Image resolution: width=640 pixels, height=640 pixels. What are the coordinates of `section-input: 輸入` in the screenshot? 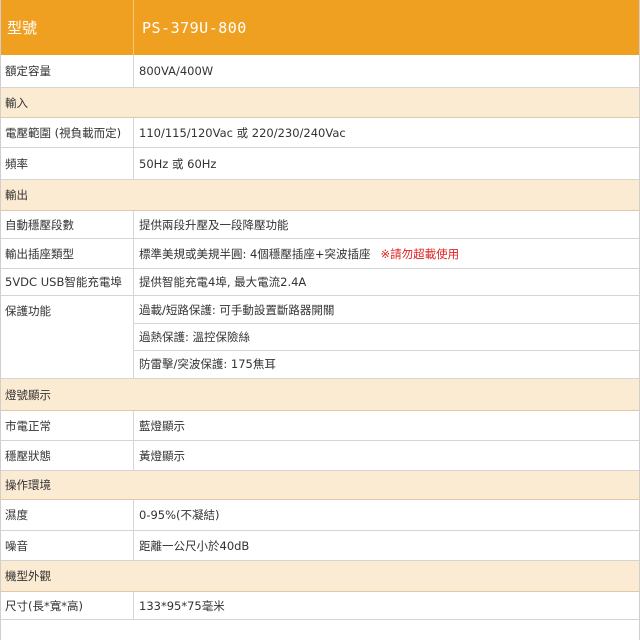 It's located at (320, 103).